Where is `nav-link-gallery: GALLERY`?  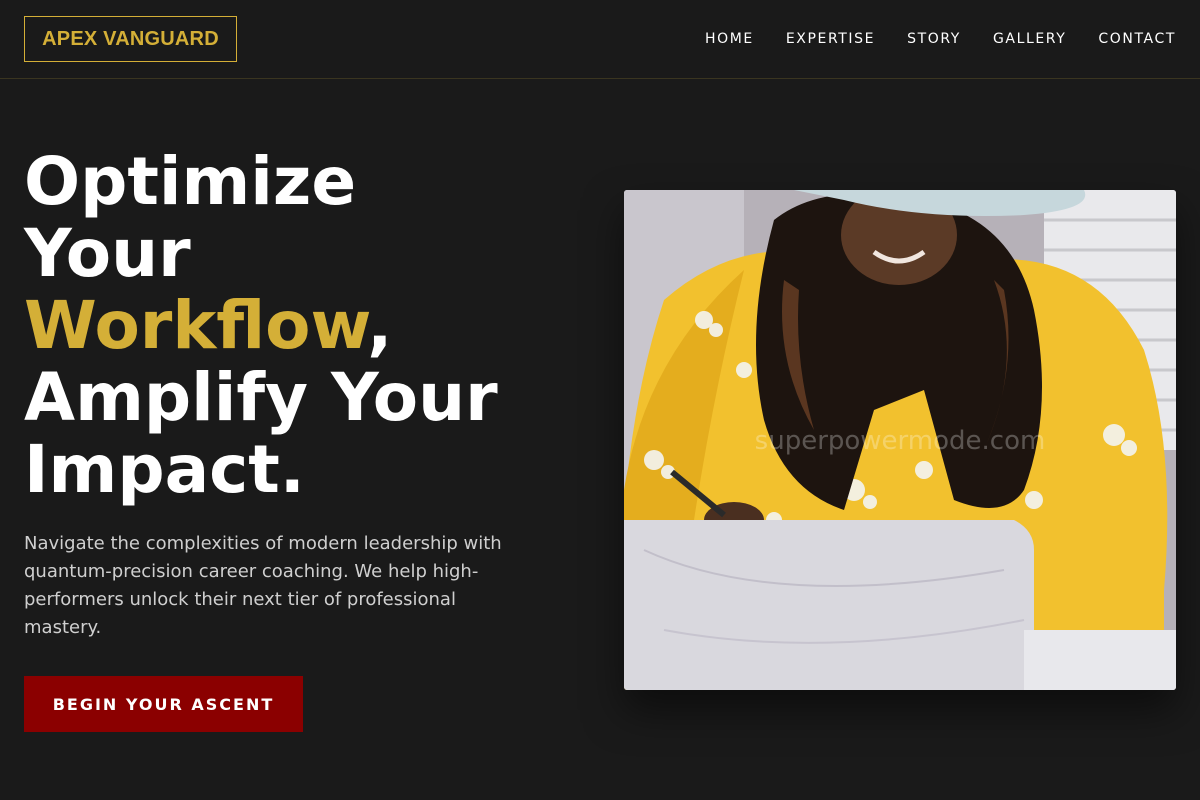 nav-link-gallery: GALLERY is located at coordinates (1029, 39).